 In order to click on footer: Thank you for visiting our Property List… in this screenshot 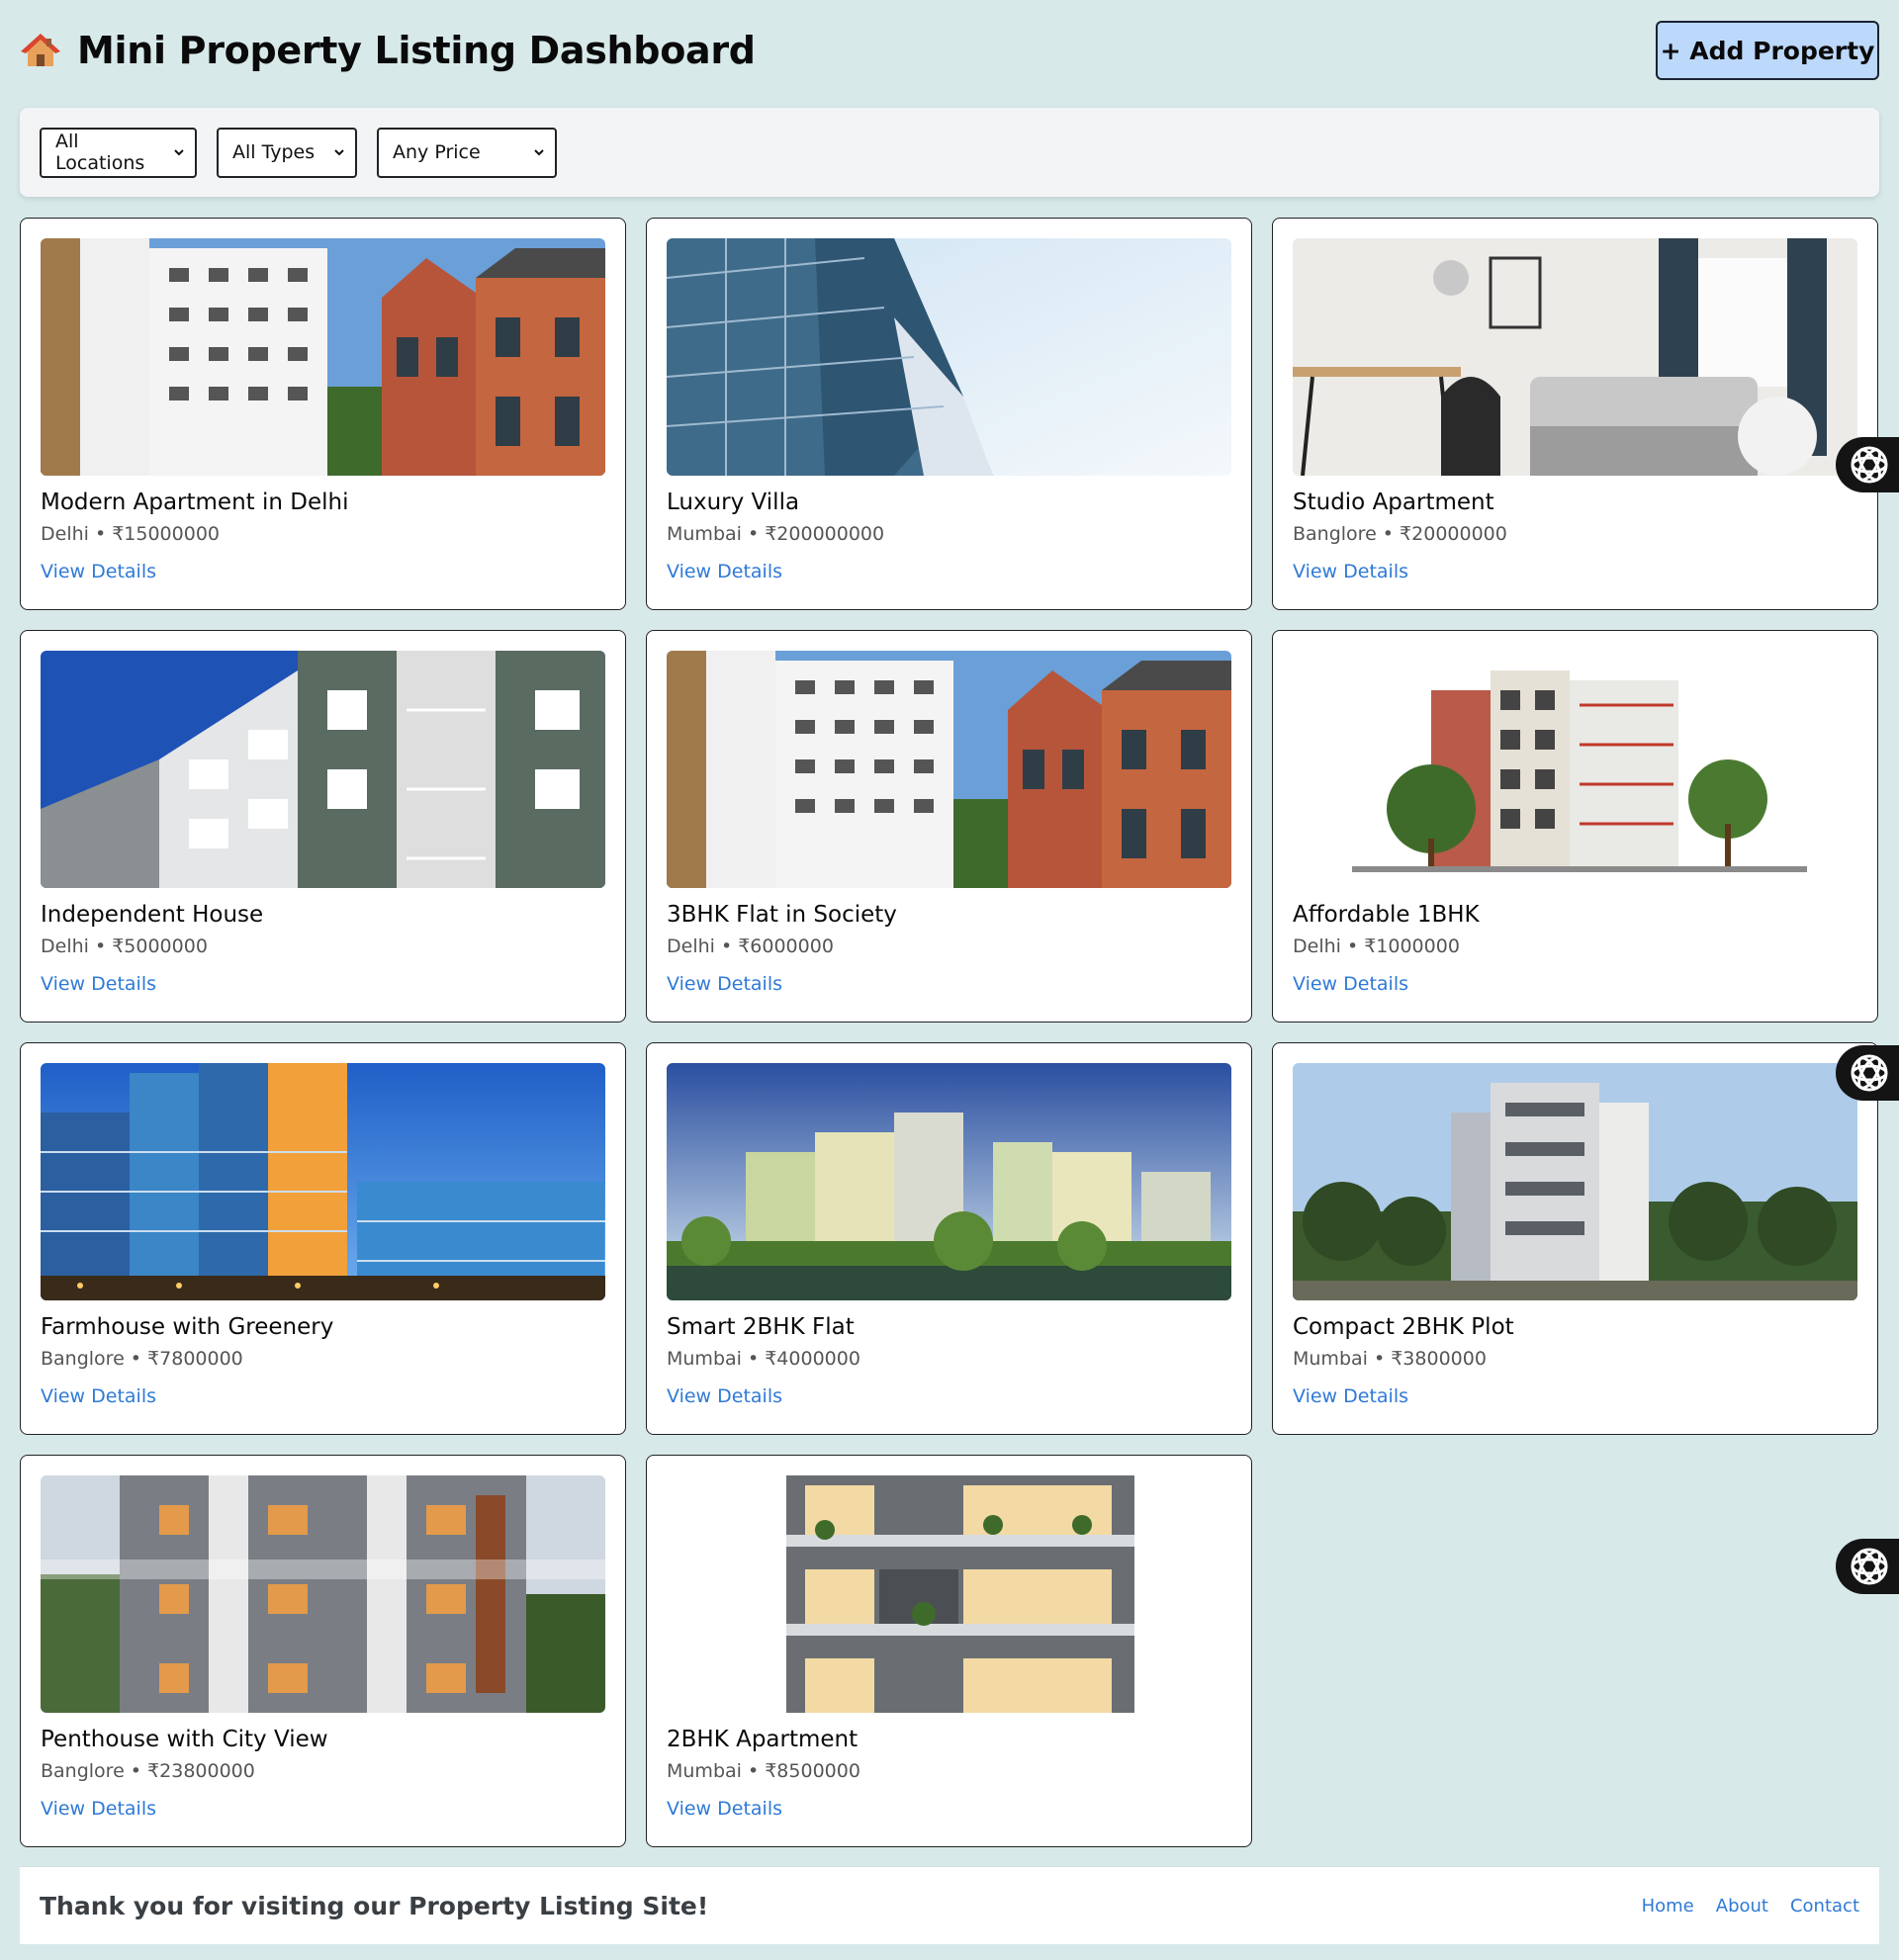, I will do `click(949, 1906)`.